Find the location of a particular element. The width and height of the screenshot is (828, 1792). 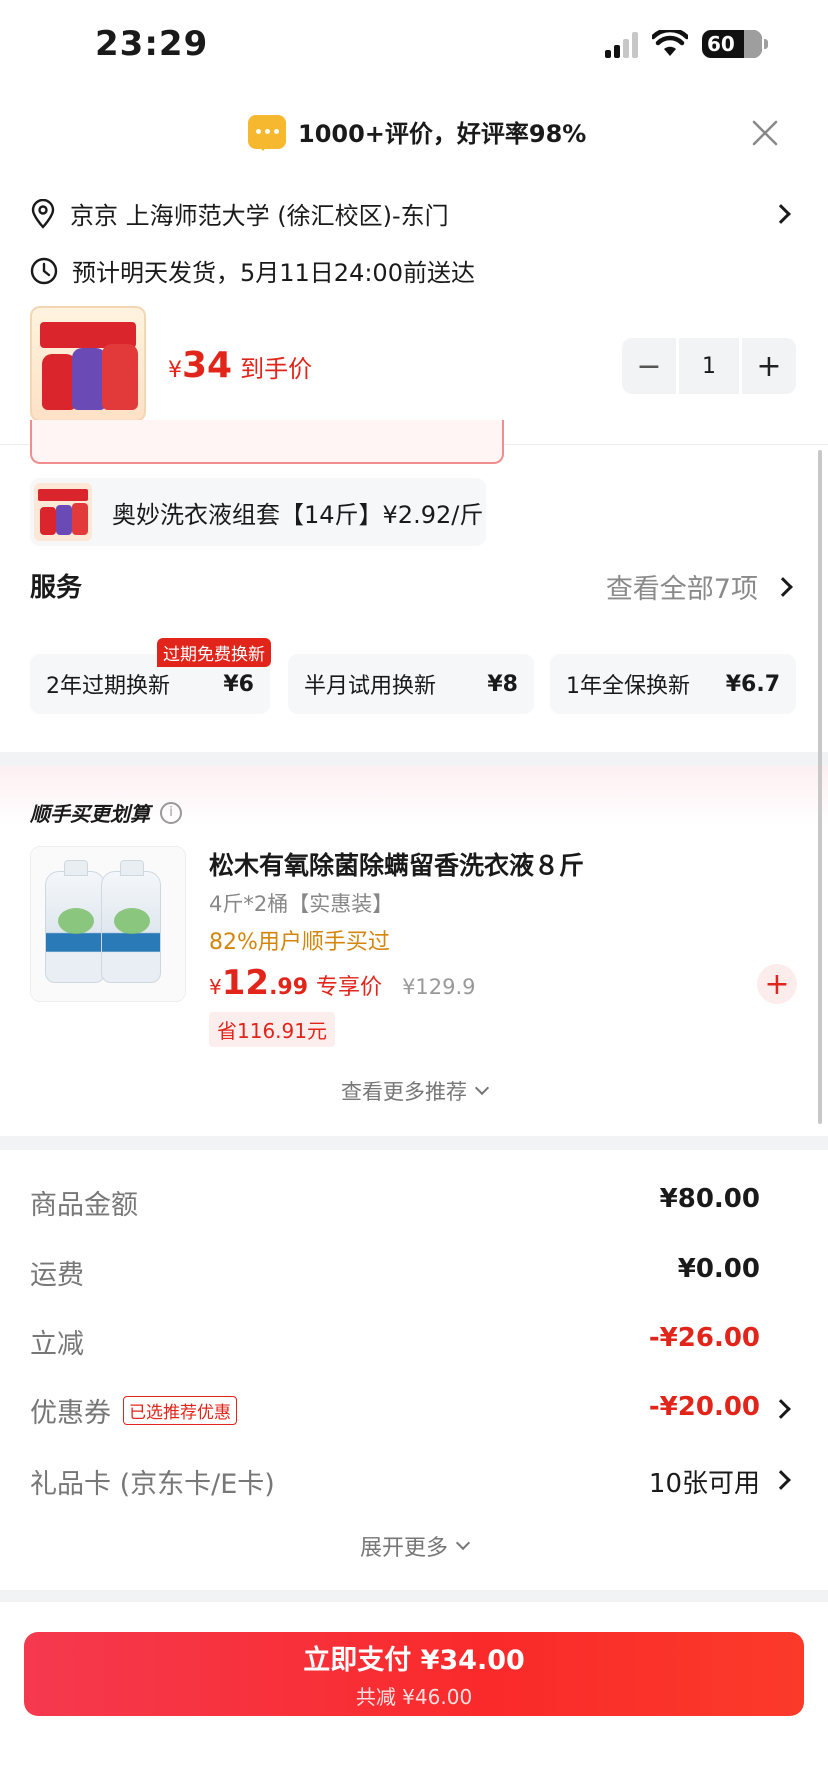

recommend-product-name: 松木有氧除菌除螨留香洗衣液８斤 is located at coordinates (396, 864).